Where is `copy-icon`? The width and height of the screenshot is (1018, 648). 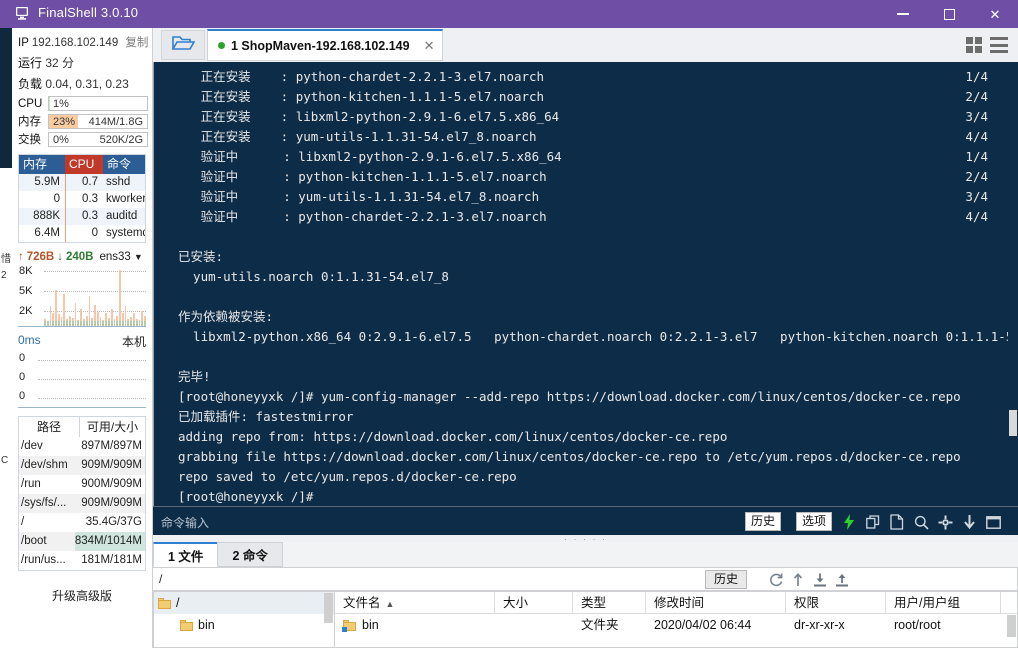
copy-icon is located at coordinates (873, 522).